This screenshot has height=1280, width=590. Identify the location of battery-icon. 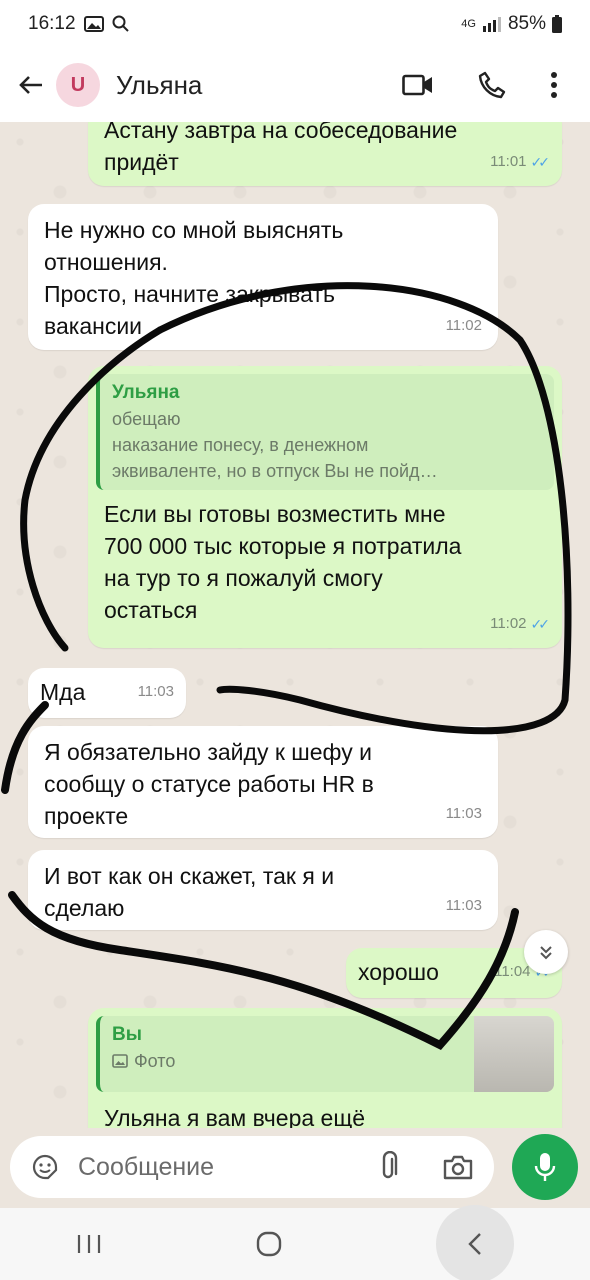
(557, 24).